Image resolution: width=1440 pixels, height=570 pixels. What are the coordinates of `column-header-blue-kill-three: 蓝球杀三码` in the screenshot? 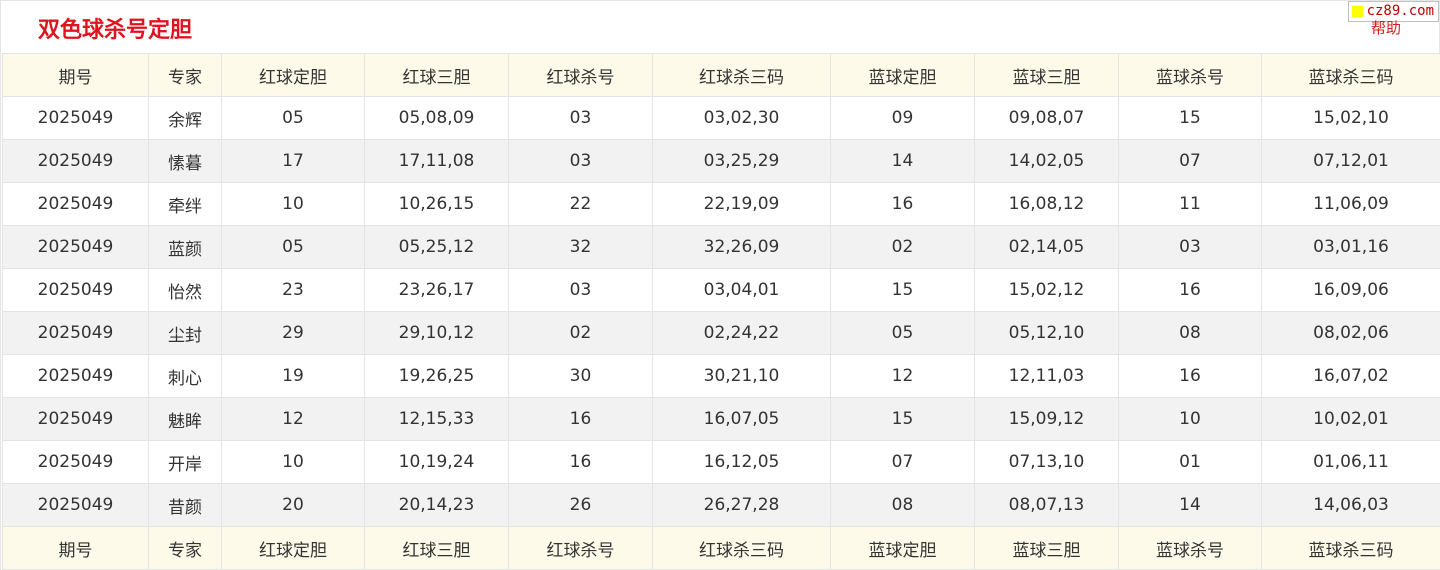 It's located at (1350, 75).